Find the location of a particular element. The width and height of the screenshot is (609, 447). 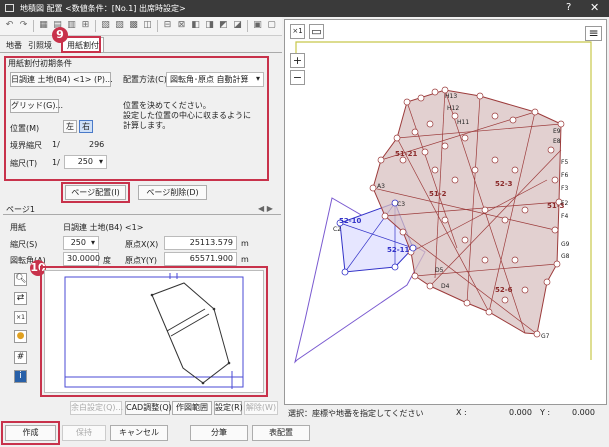

status-x-value: 0.000 is located at coordinates (520, 412).